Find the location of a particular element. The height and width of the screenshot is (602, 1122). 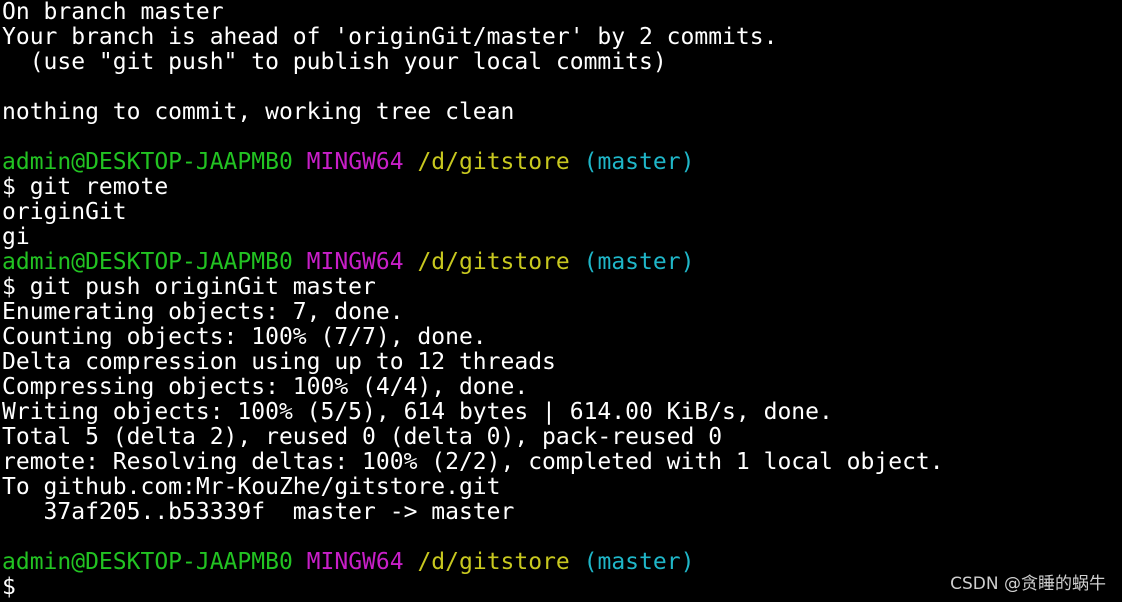

output-text: Compressing objects: 100% (4/4), done. is located at coordinates (265, 387).